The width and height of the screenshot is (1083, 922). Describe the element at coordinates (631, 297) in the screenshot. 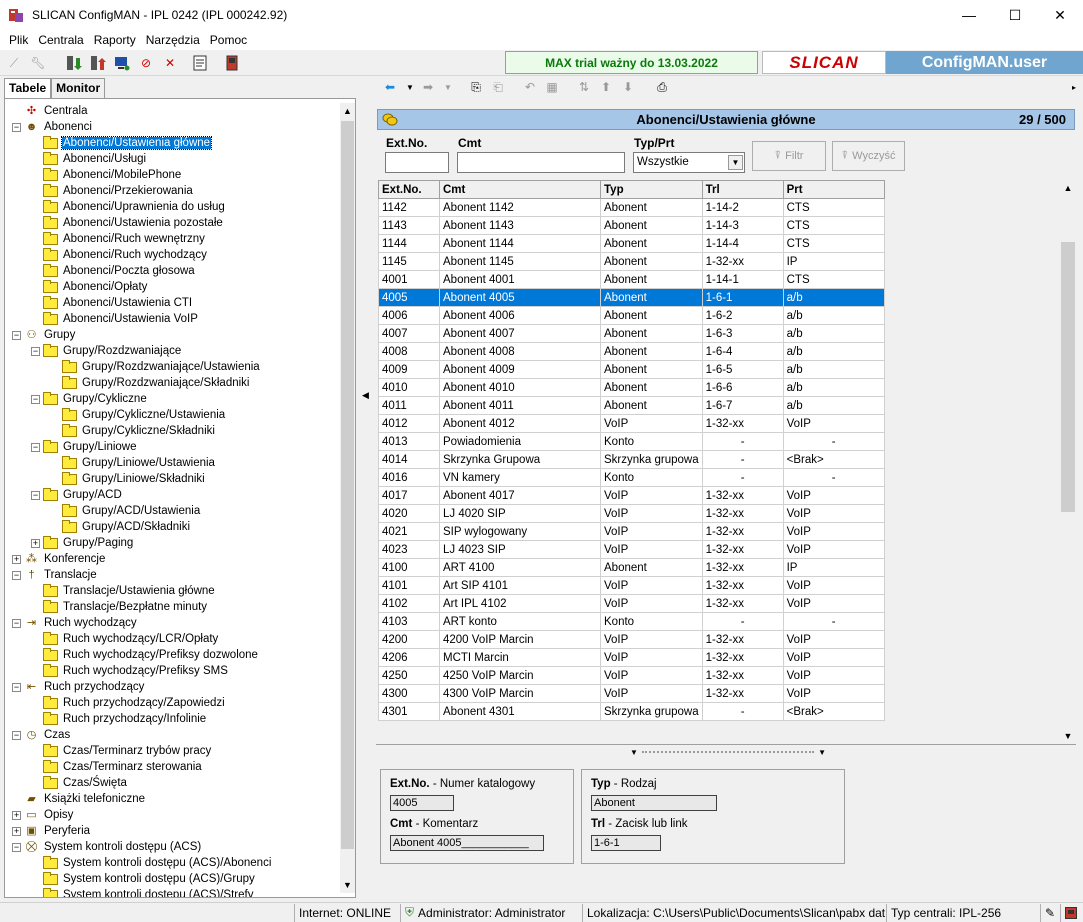

I see `table-row: 4005 Abonent 4005 Abonent 1-6-1 a/b` at that location.